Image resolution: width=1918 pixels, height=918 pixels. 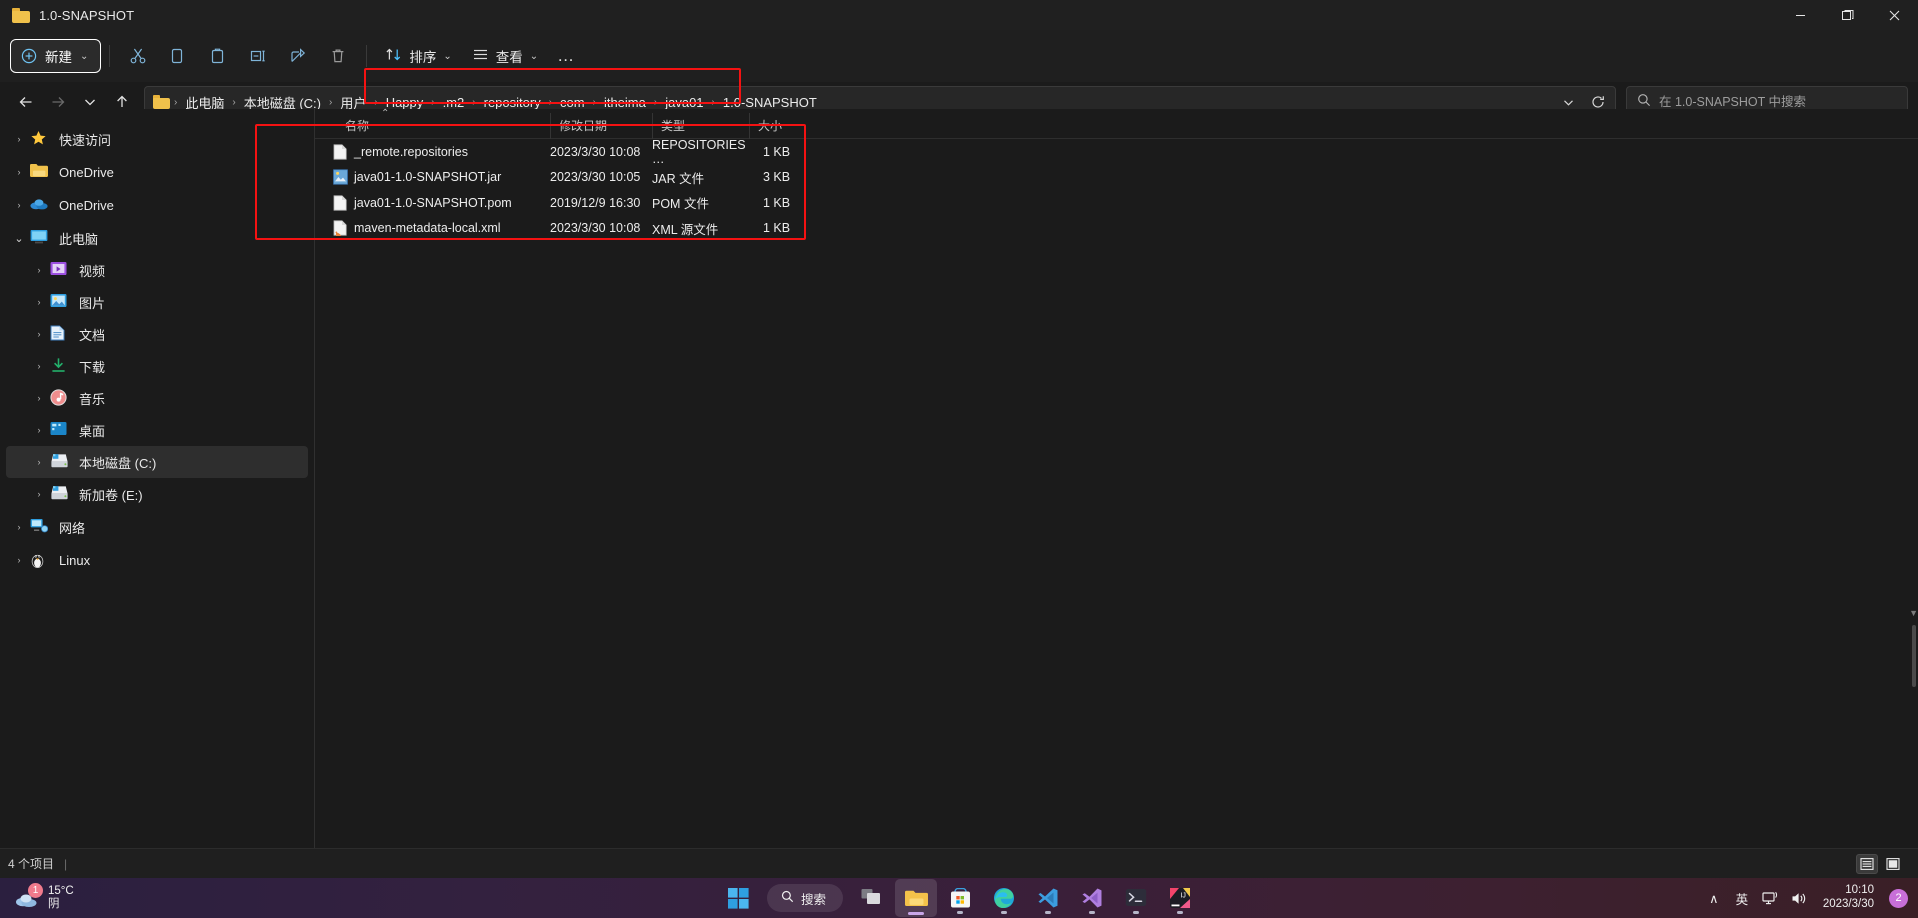 What do you see at coordinates (178, 56) in the screenshot?
I see `copy-button` at bounding box center [178, 56].